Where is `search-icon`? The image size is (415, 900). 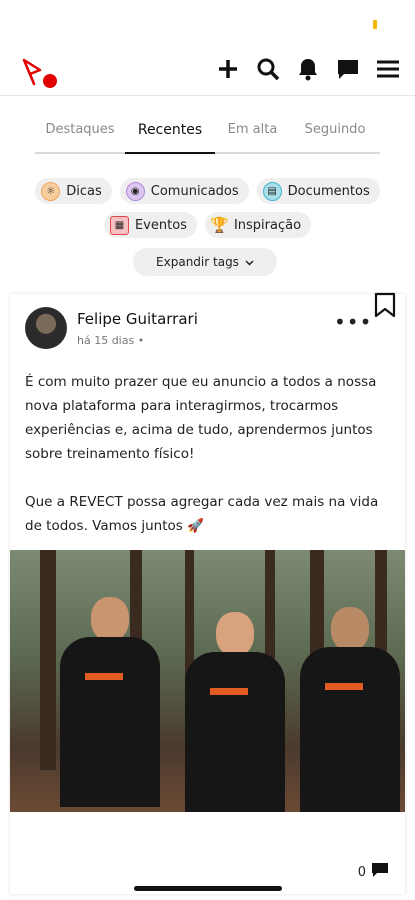 search-icon is located at coordinates (268, 69).